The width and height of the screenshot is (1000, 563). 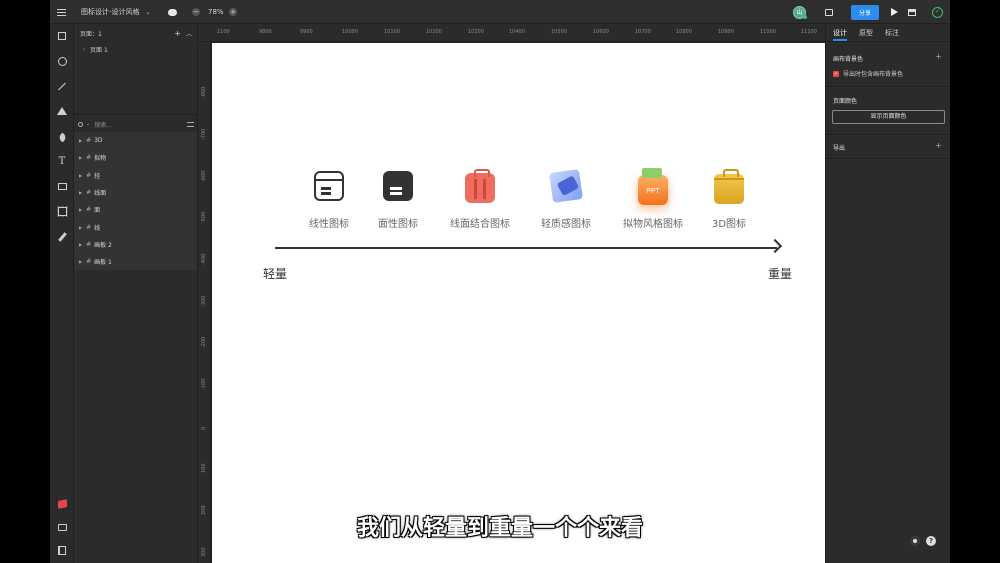 What do you see at coordinates (135, 244) in the screenshot?
I see `layer-item: ▶ # 画板 2` at bounding box center [135, 244].